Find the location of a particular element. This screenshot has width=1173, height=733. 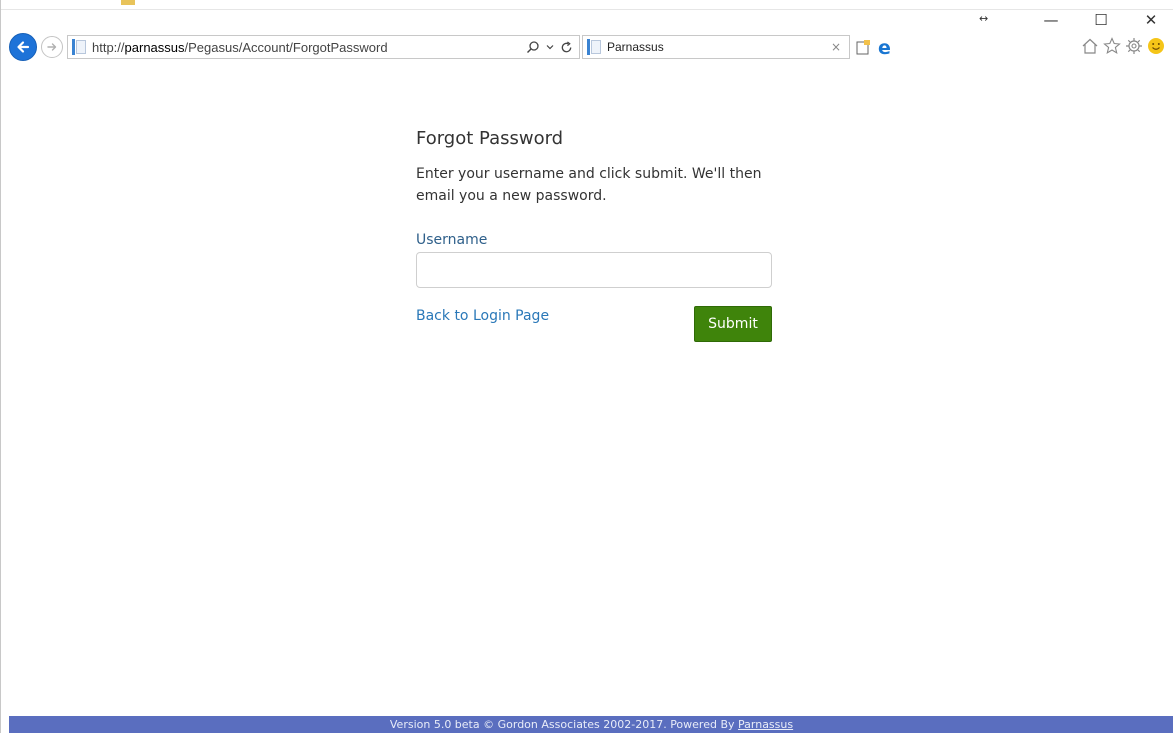

tab-close-icon: × is located at coordinates (840, 47).